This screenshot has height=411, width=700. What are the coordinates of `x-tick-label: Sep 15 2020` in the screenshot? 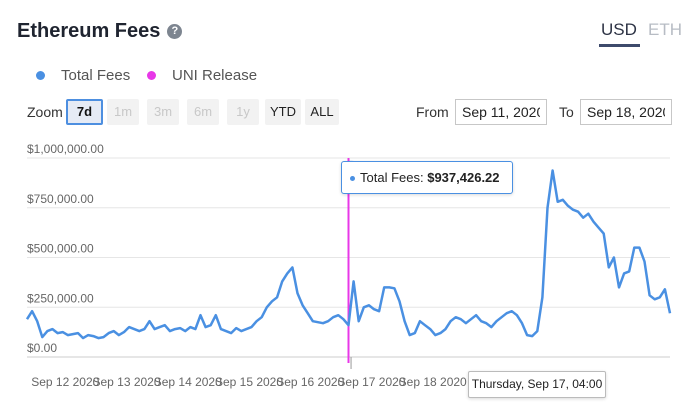 It's located at (249, 382).